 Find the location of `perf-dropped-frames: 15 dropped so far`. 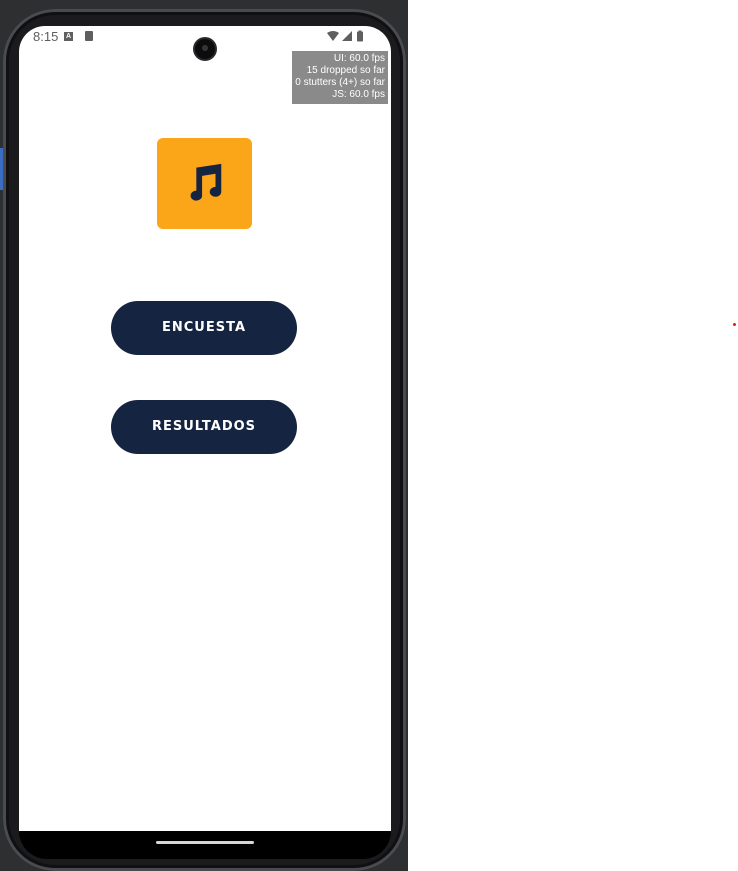

perf-dropped-frames: 15 dropped so far is located at coordinates (345, 70).